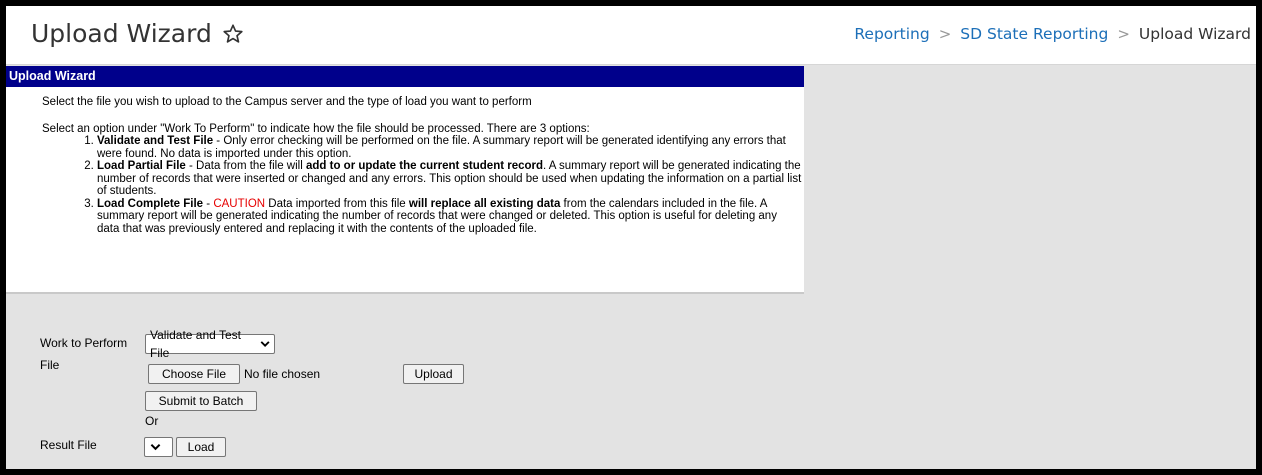 The width and height of the screenshot is (1262, 475). I want to click on file-label: File, so click(50, 365).